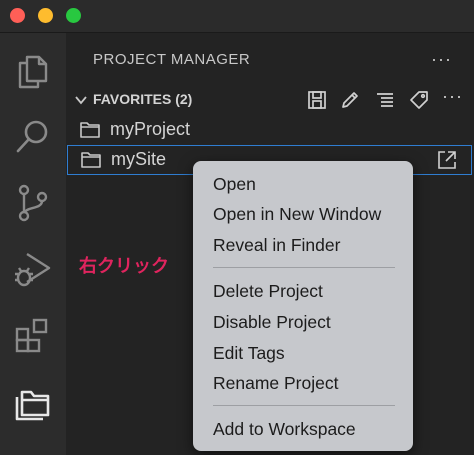  I want to click on close-window-button, so click(17, 15).